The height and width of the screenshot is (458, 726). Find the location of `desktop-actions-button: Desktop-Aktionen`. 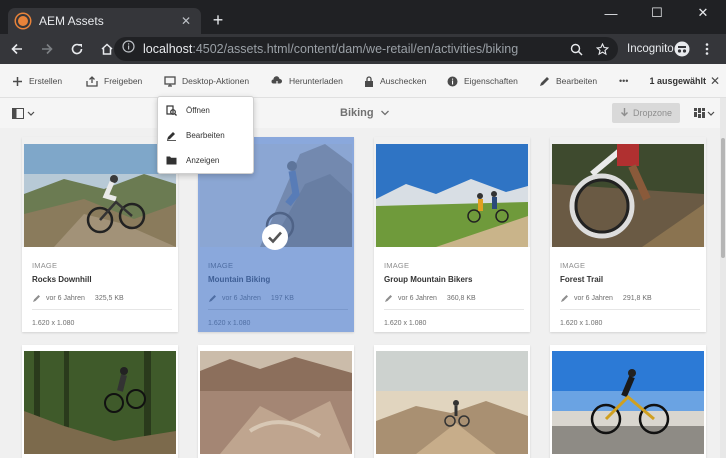

desktop-actions-button: Desktop-Aktionen is located at coordinates (206, 81).